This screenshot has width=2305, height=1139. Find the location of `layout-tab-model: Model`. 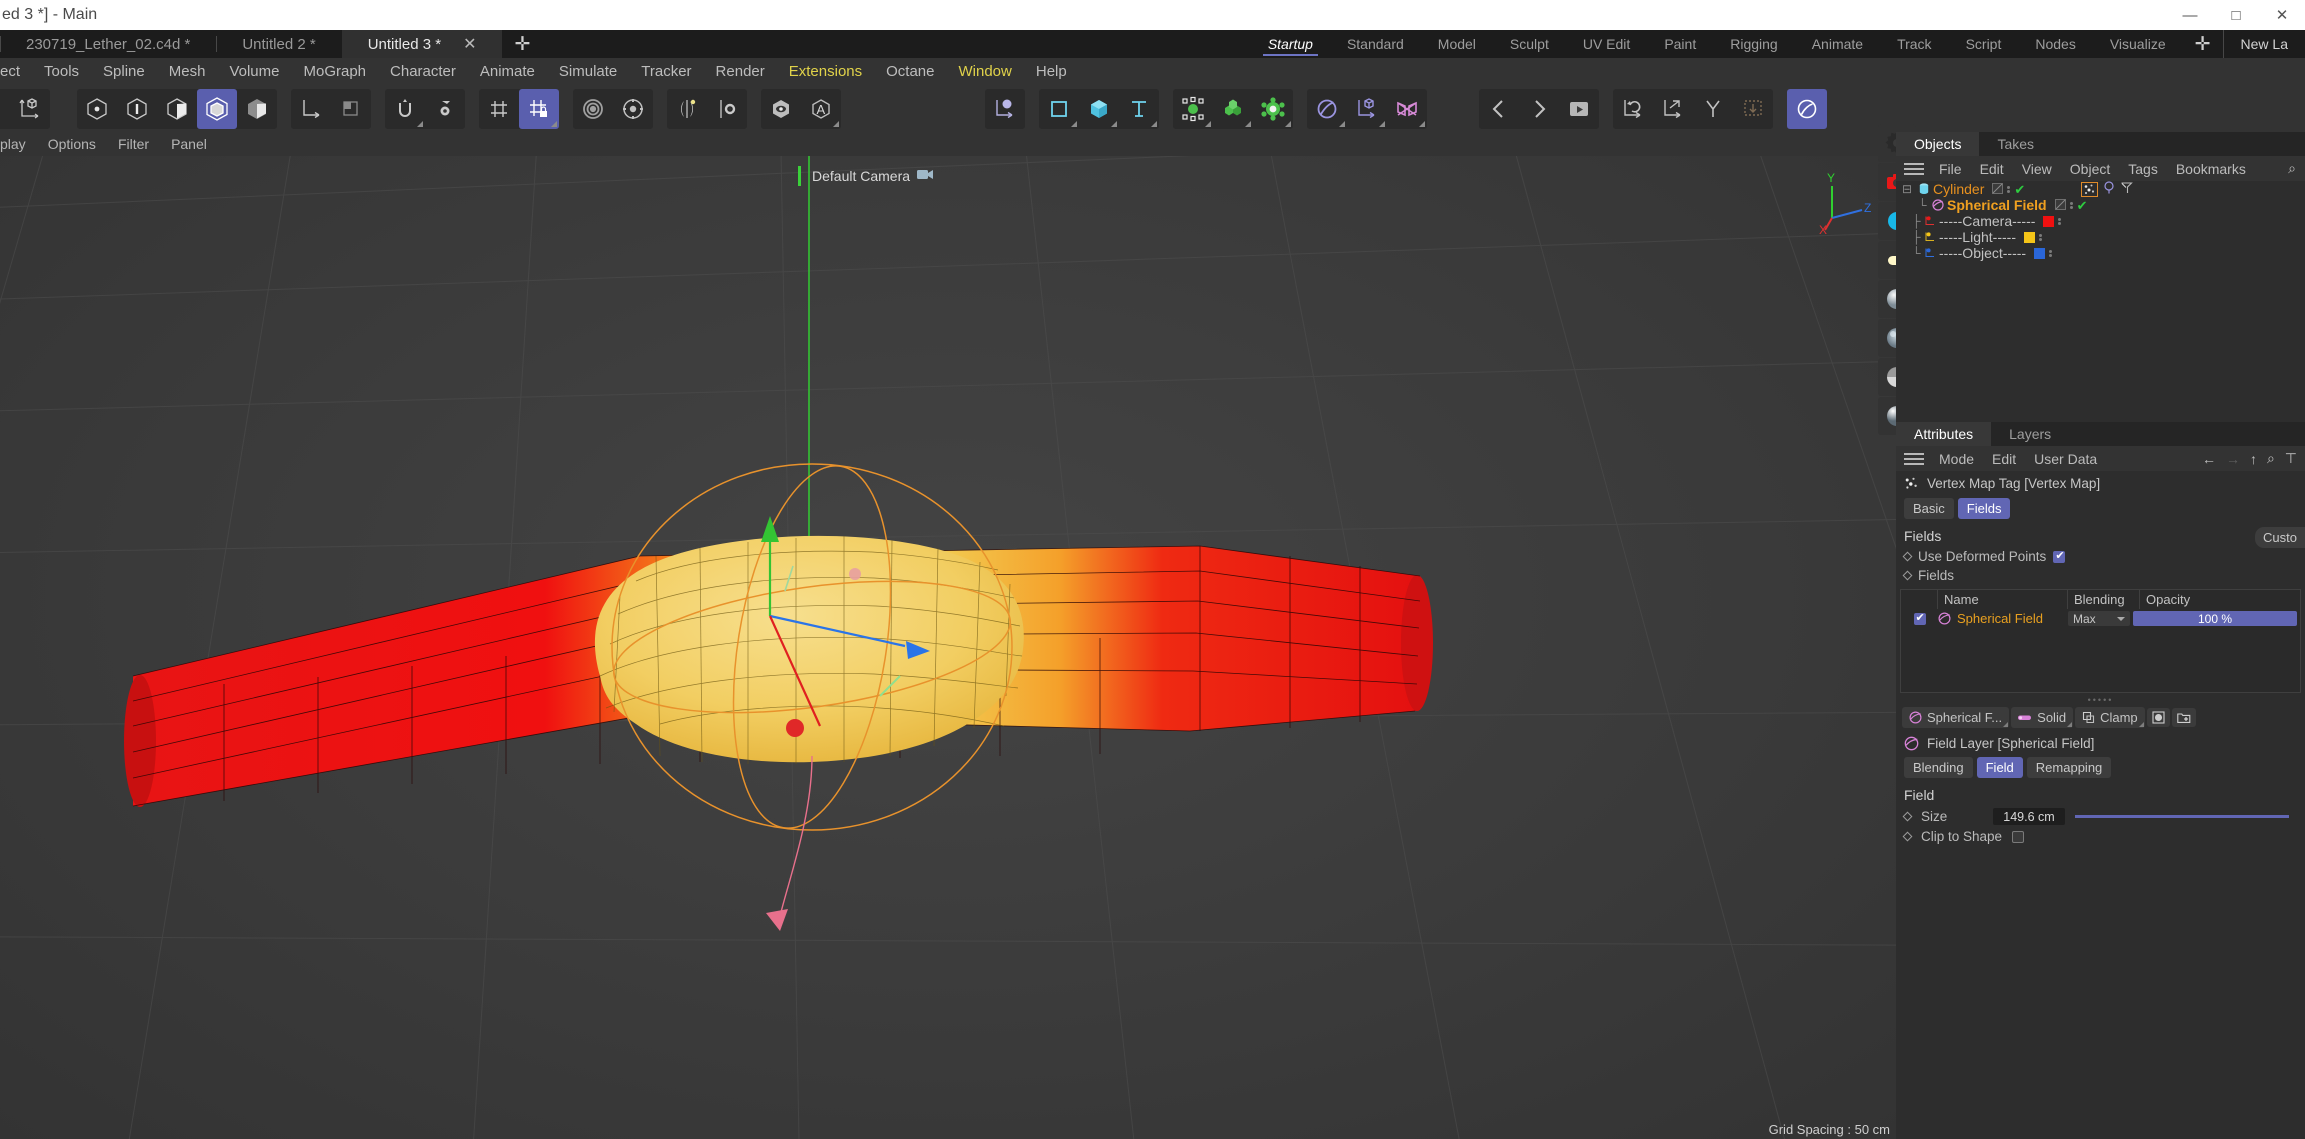

layout-tab-model: Model is located at coordinates (1457, 44).